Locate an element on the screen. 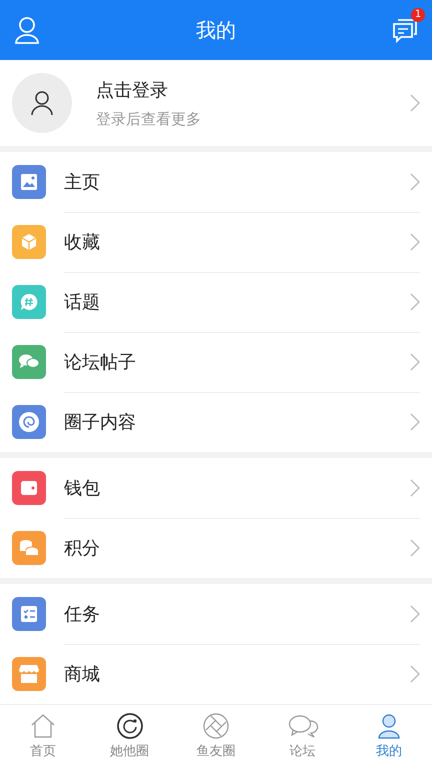  menu-item: 钱包 is located at coordinates (216, 488).